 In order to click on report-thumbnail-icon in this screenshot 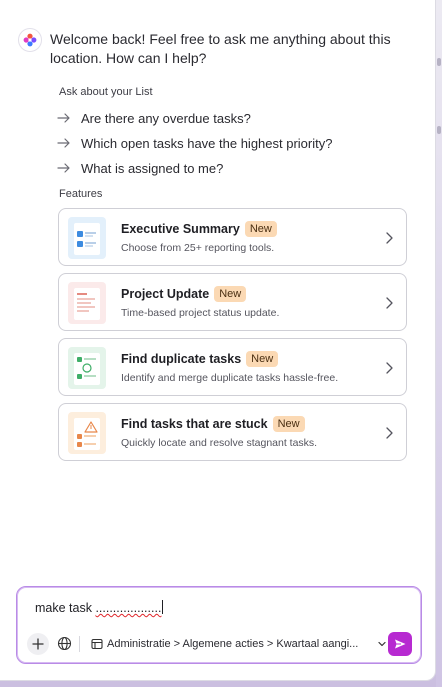, I will do `click(87, 238)`.